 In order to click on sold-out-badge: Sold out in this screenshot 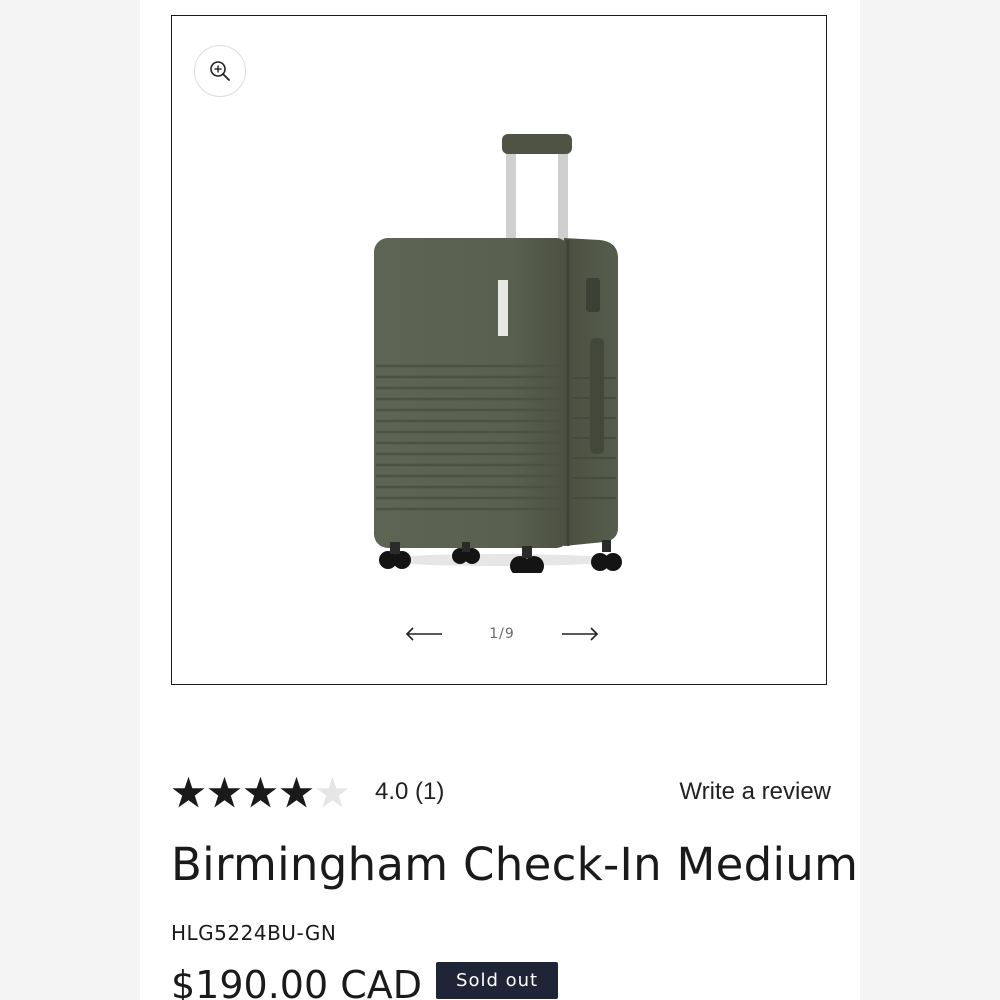, I will do `click(497, 980)`.